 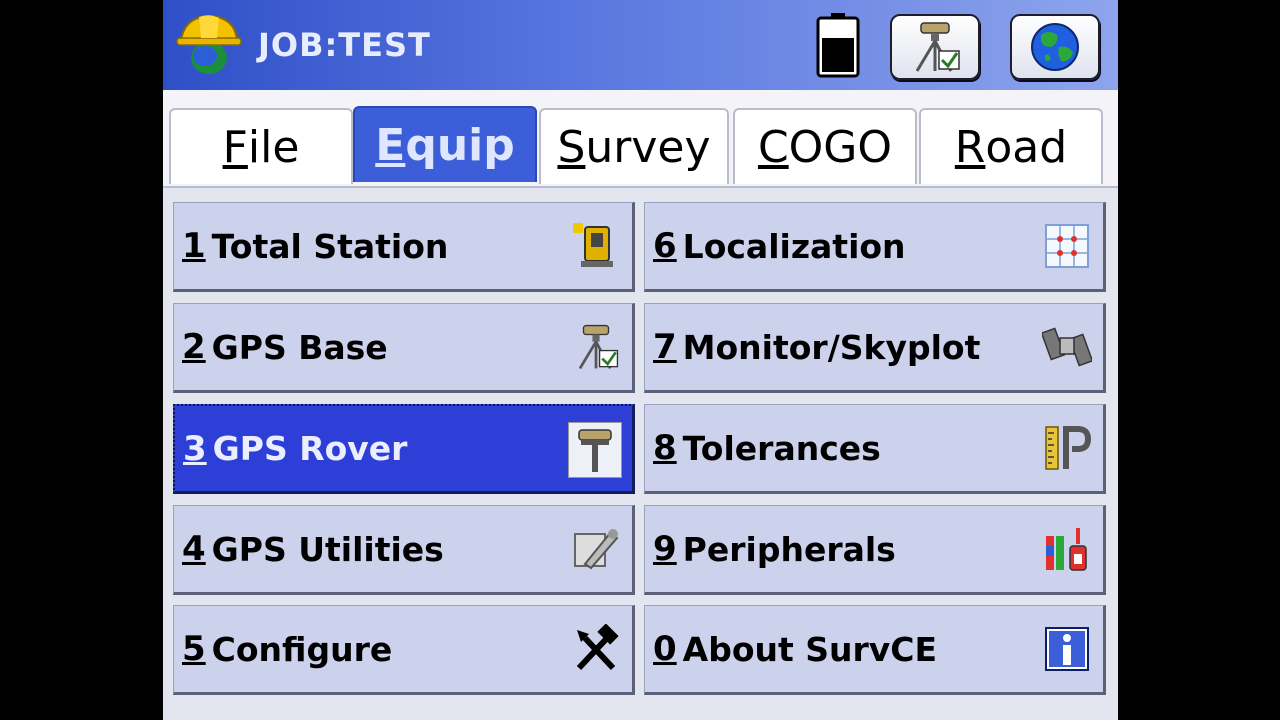 I want to click on tab-cogo-hotkey: C, so click(x=773, y=147).